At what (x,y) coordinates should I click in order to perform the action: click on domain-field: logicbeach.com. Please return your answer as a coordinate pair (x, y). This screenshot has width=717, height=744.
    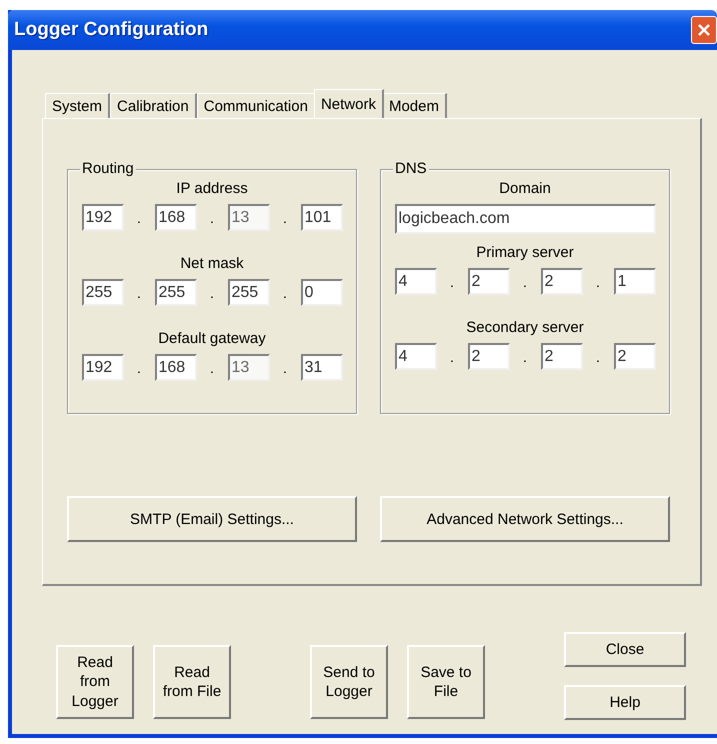
    Looking at the image, I should click on (525, 219).